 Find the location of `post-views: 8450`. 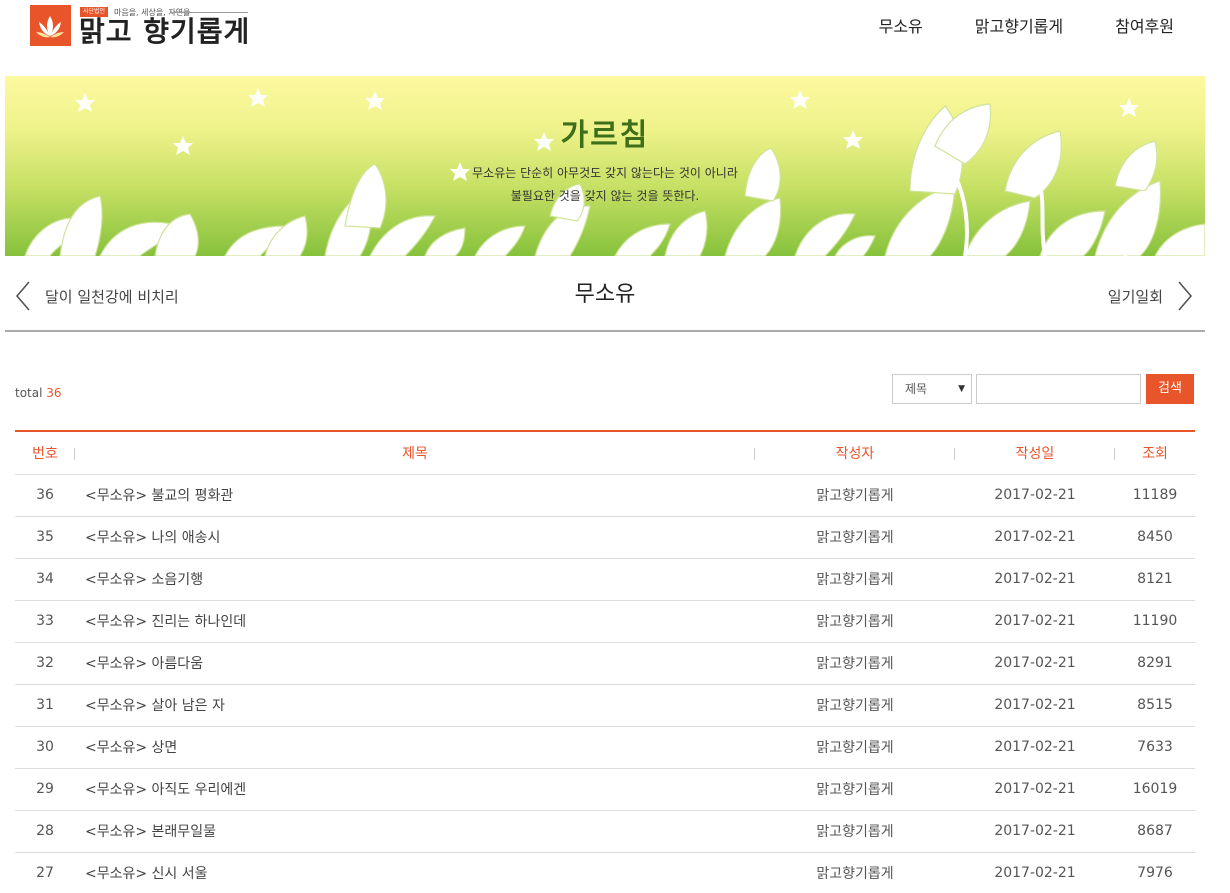

post-views: 8450 is located at coordinates (1155, 537).